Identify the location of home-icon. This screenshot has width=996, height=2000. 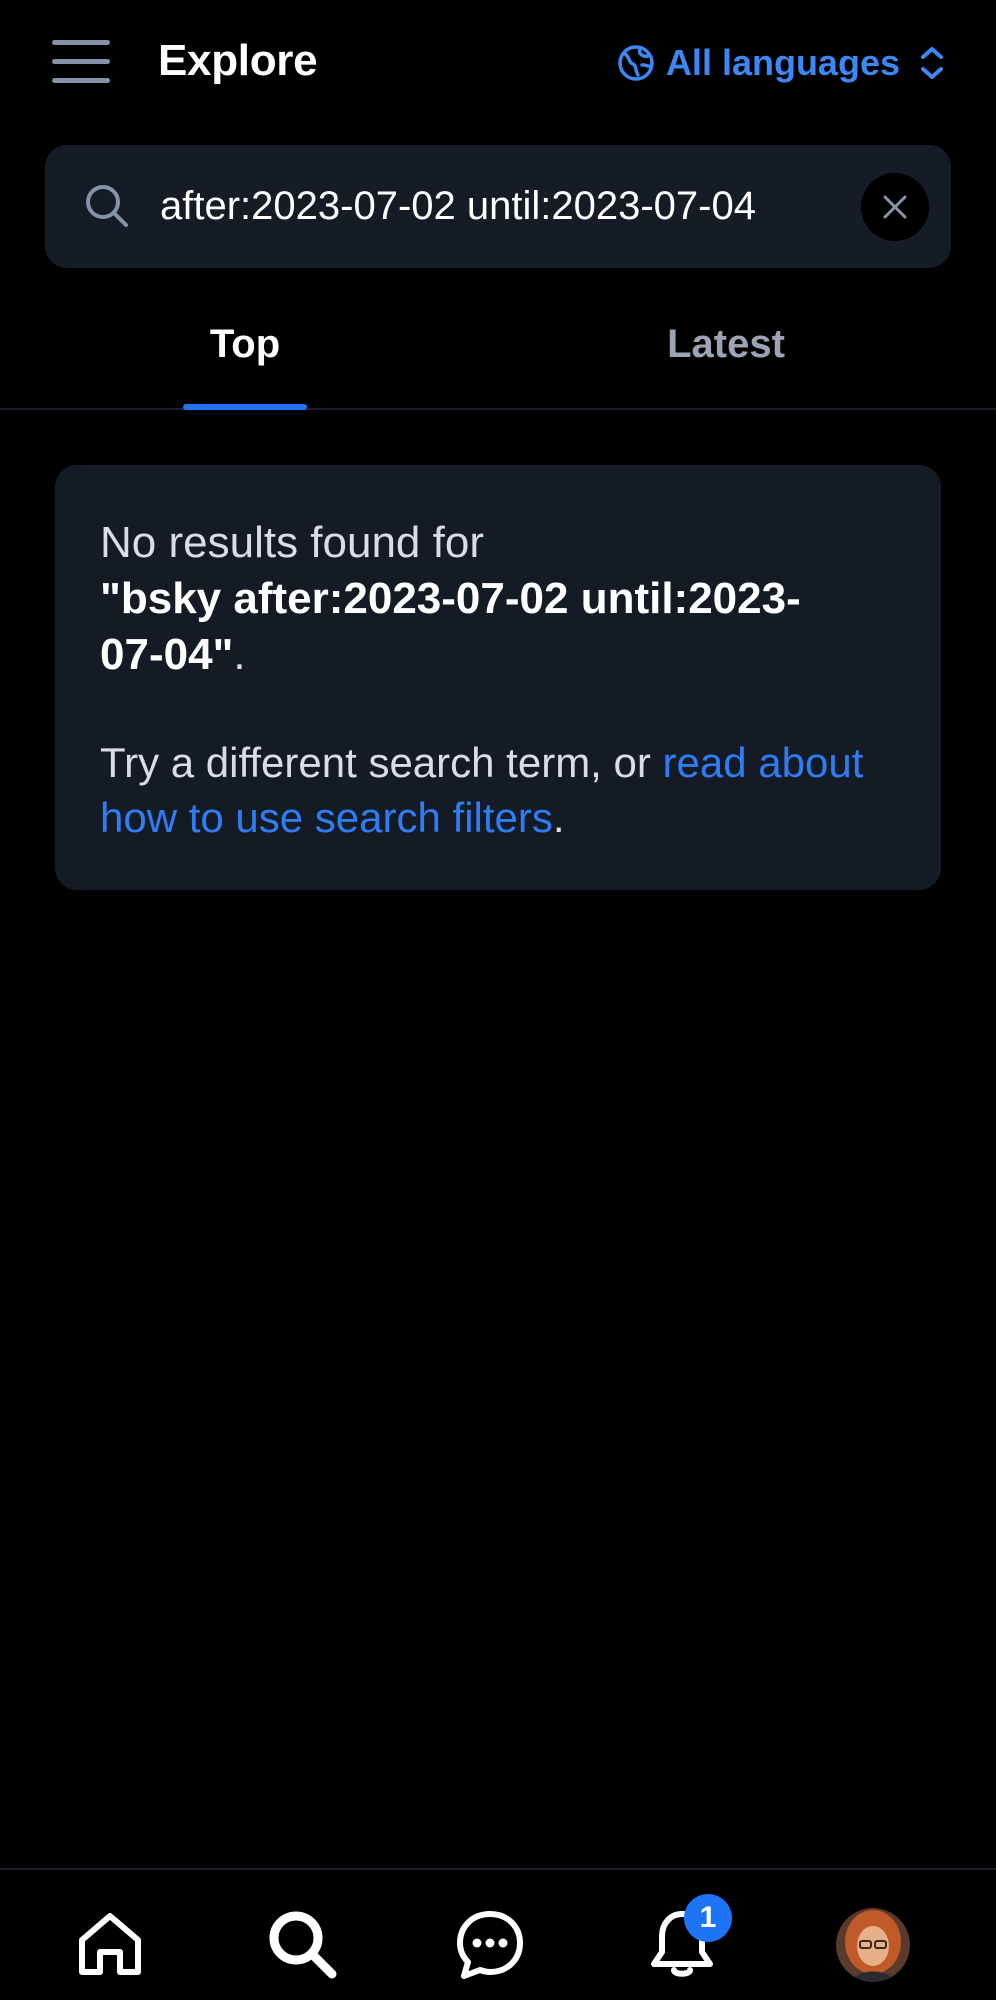
(110, 1944).